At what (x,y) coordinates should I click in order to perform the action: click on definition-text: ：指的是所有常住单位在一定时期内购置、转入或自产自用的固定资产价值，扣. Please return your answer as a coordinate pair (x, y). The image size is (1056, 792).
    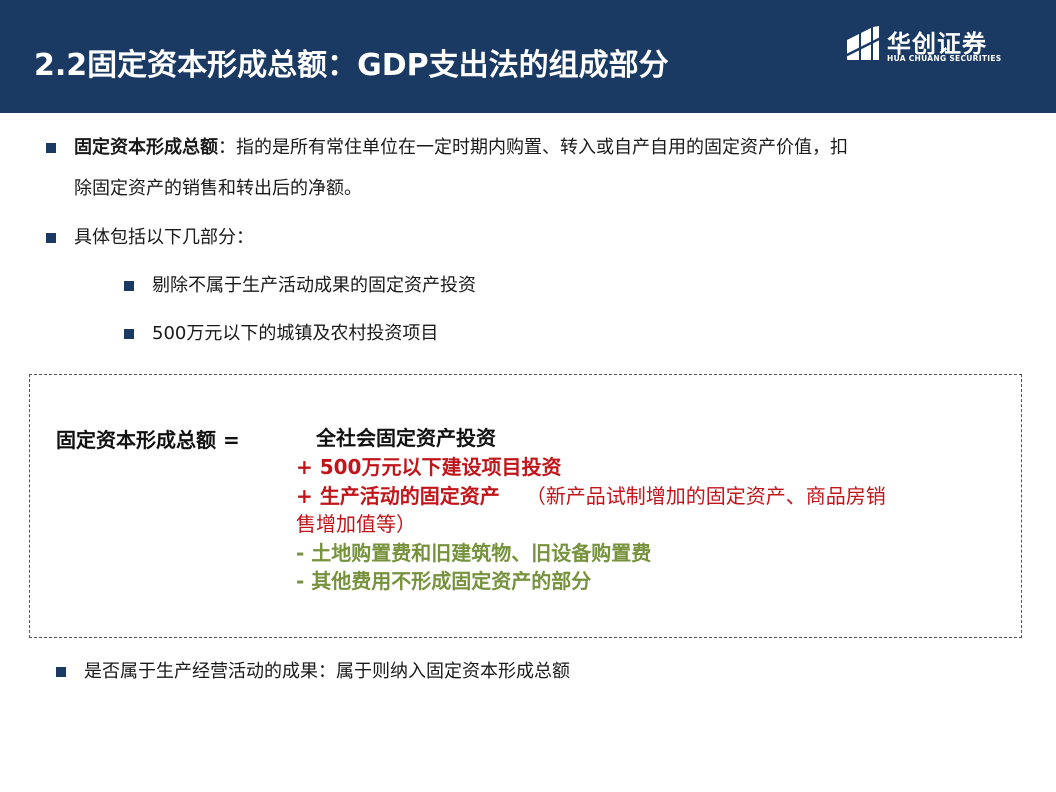
    Looking at the image, I should click on (533, 147).